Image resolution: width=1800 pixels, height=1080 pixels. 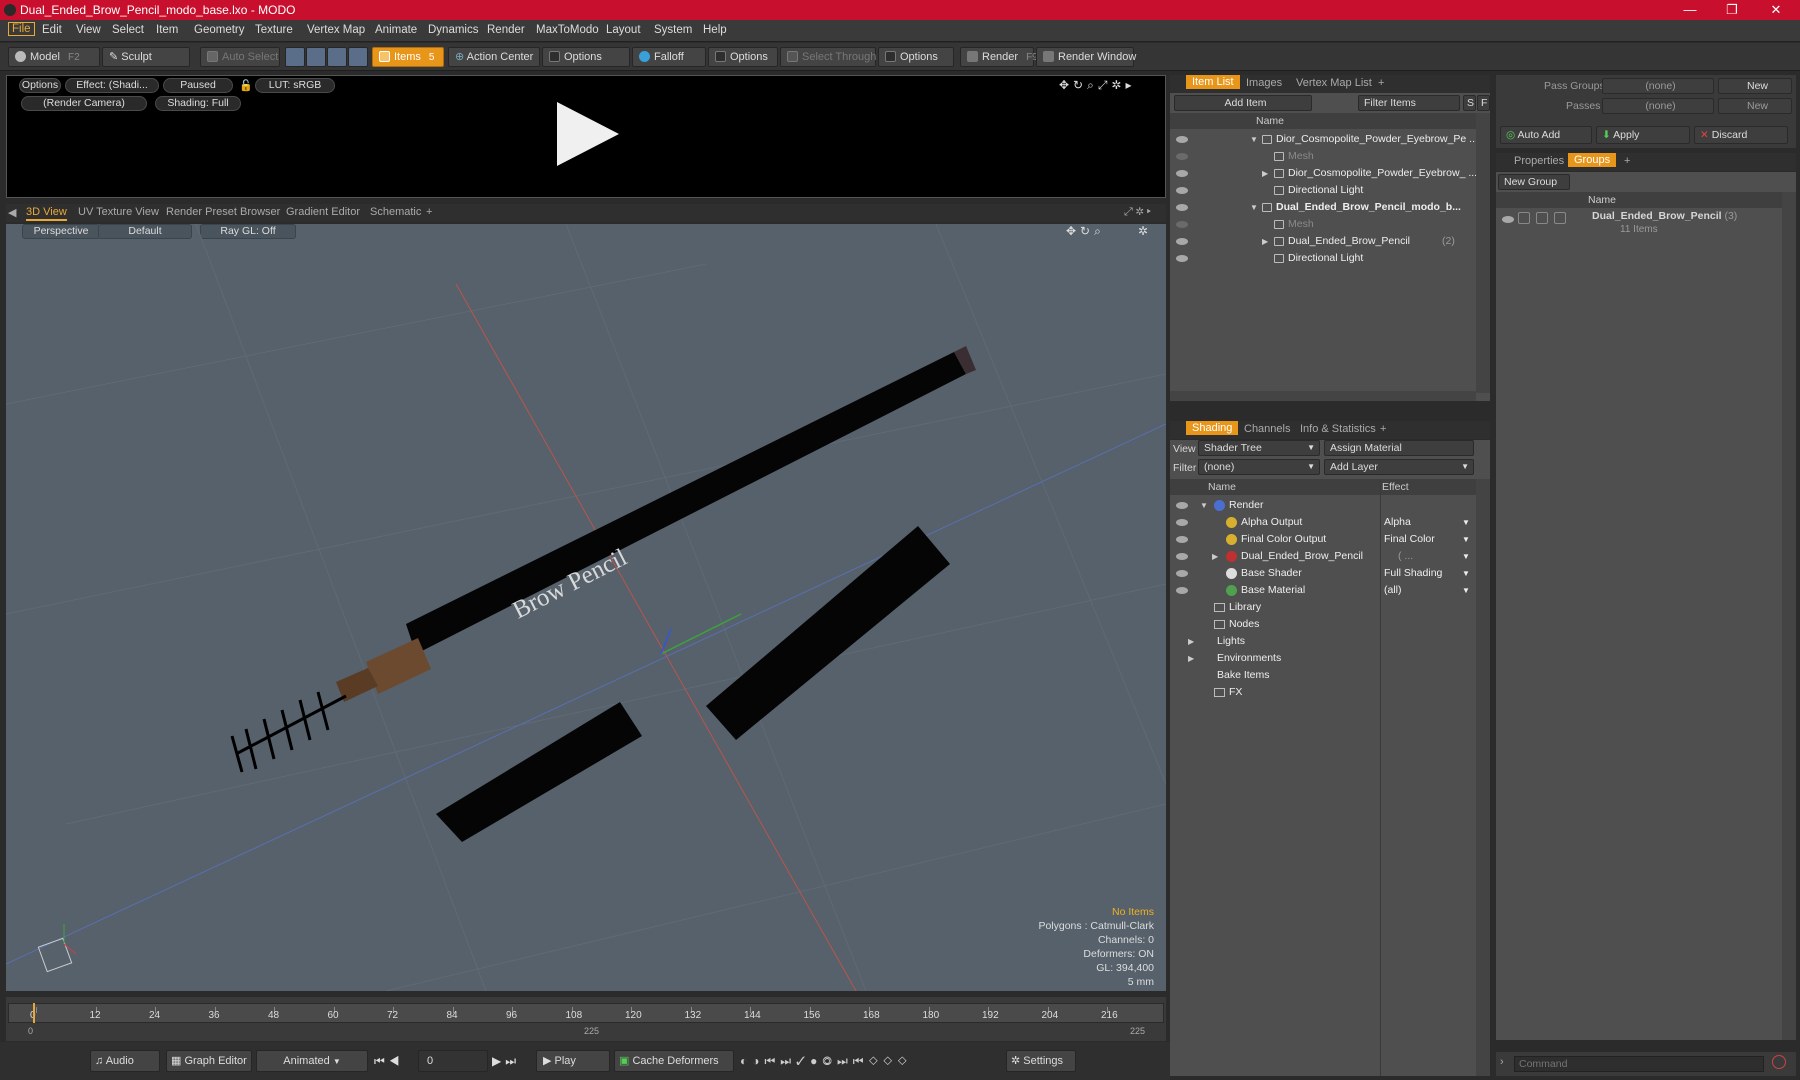 I want to click on sculpt-mode-button: ✎ Sculpt, so click(x=146, y=57).